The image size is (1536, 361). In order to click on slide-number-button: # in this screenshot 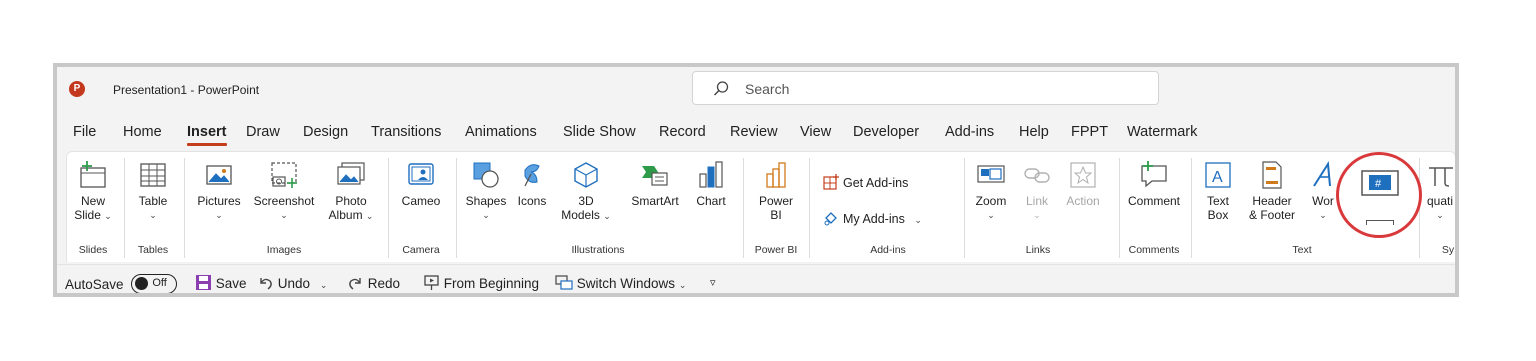, I will do `click(1380, 185)`.